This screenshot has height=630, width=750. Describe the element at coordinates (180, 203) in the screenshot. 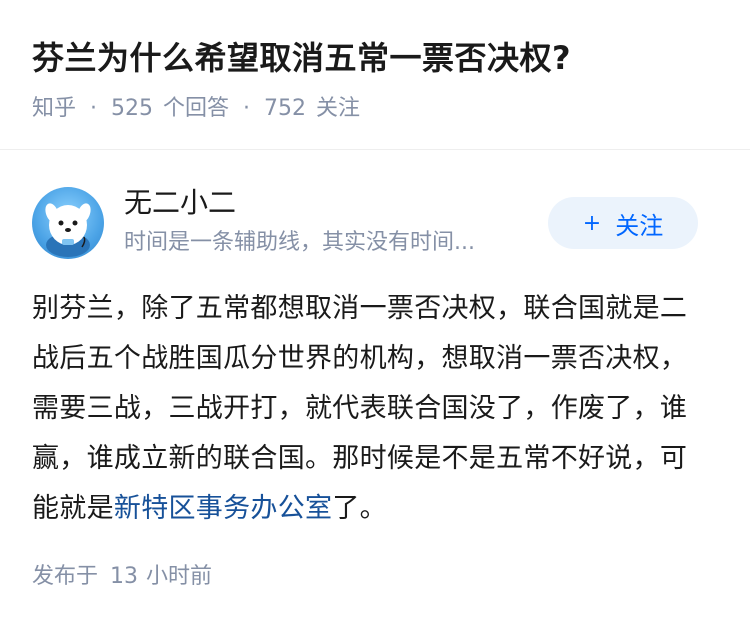

I see `author-name: 无二小二` at that location.